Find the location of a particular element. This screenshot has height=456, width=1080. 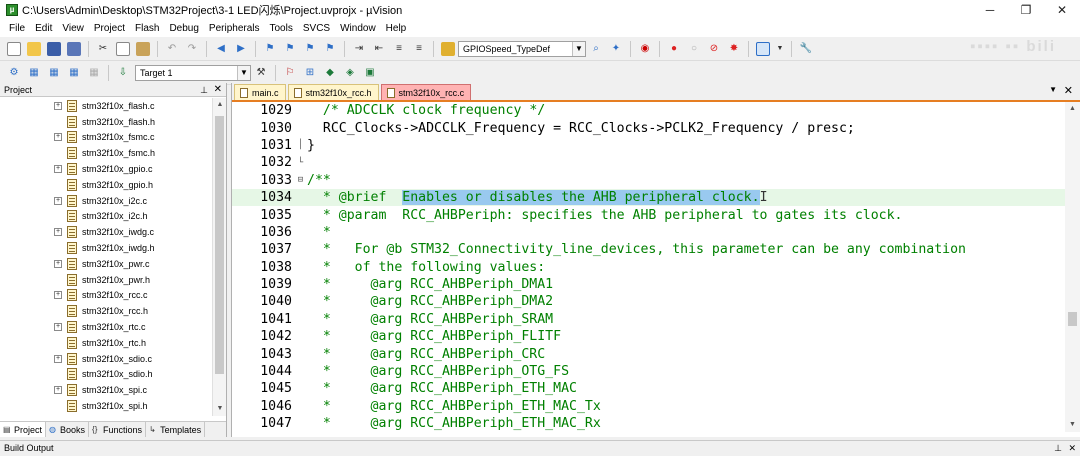

next-bookmark-icon: ⚑ is located at coordinates (310, 49).